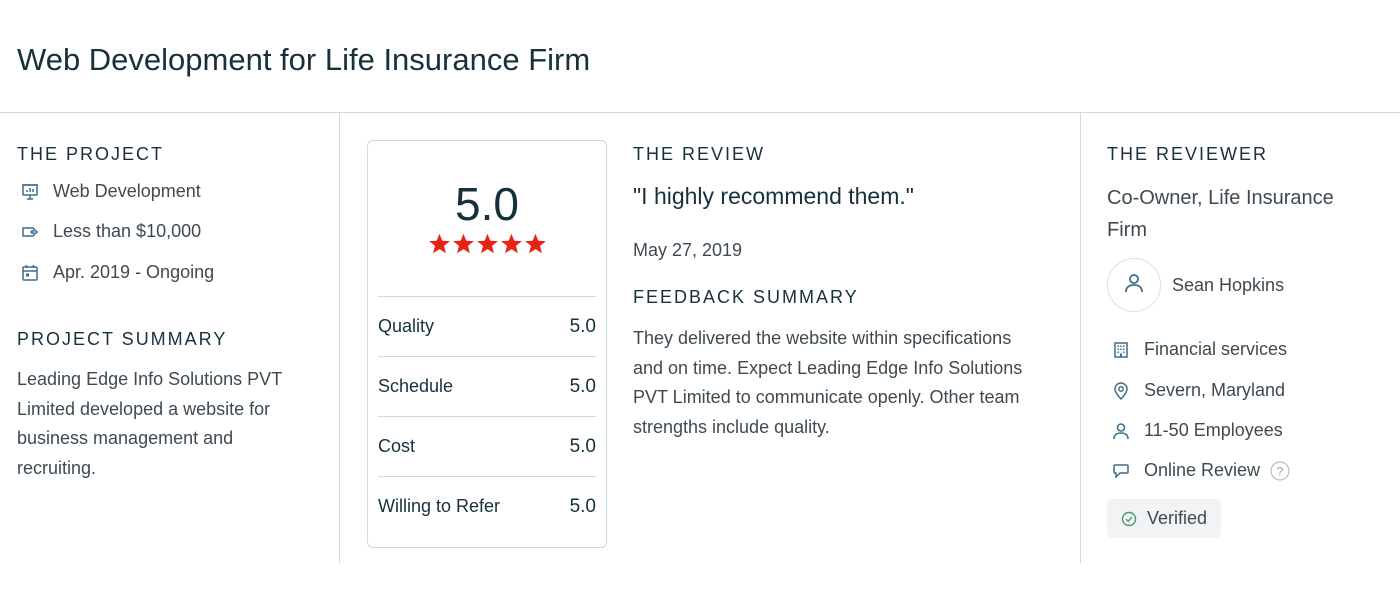  What do you see at coordinates (1129, 519) in the screenshot?
I see `check-circle-icon` at bounding box center [1129, 519].